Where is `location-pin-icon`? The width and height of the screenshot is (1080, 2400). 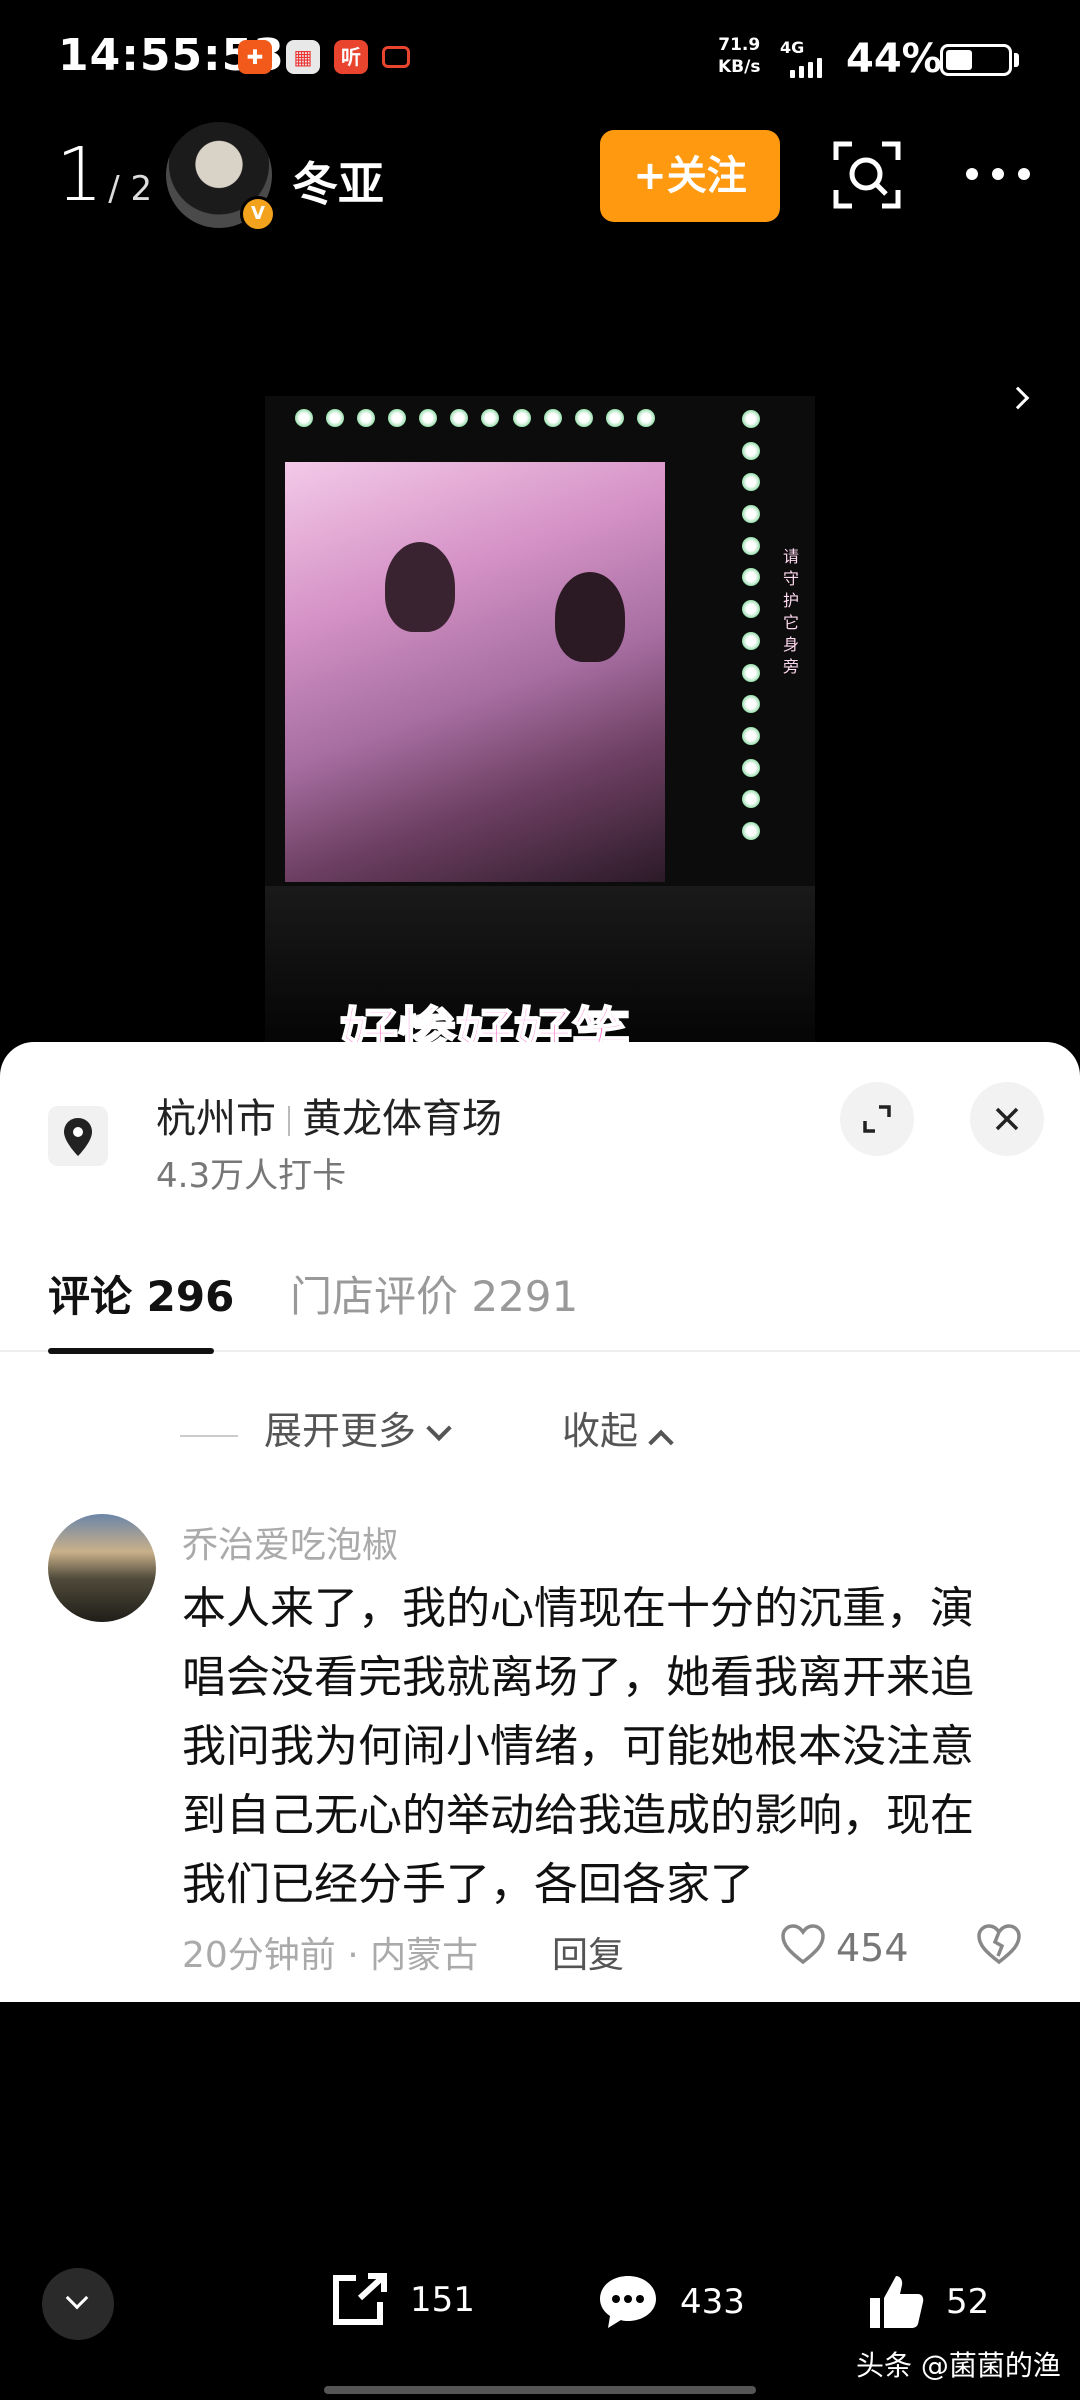 location-pin-icon is located at coordinates (78, 1136).